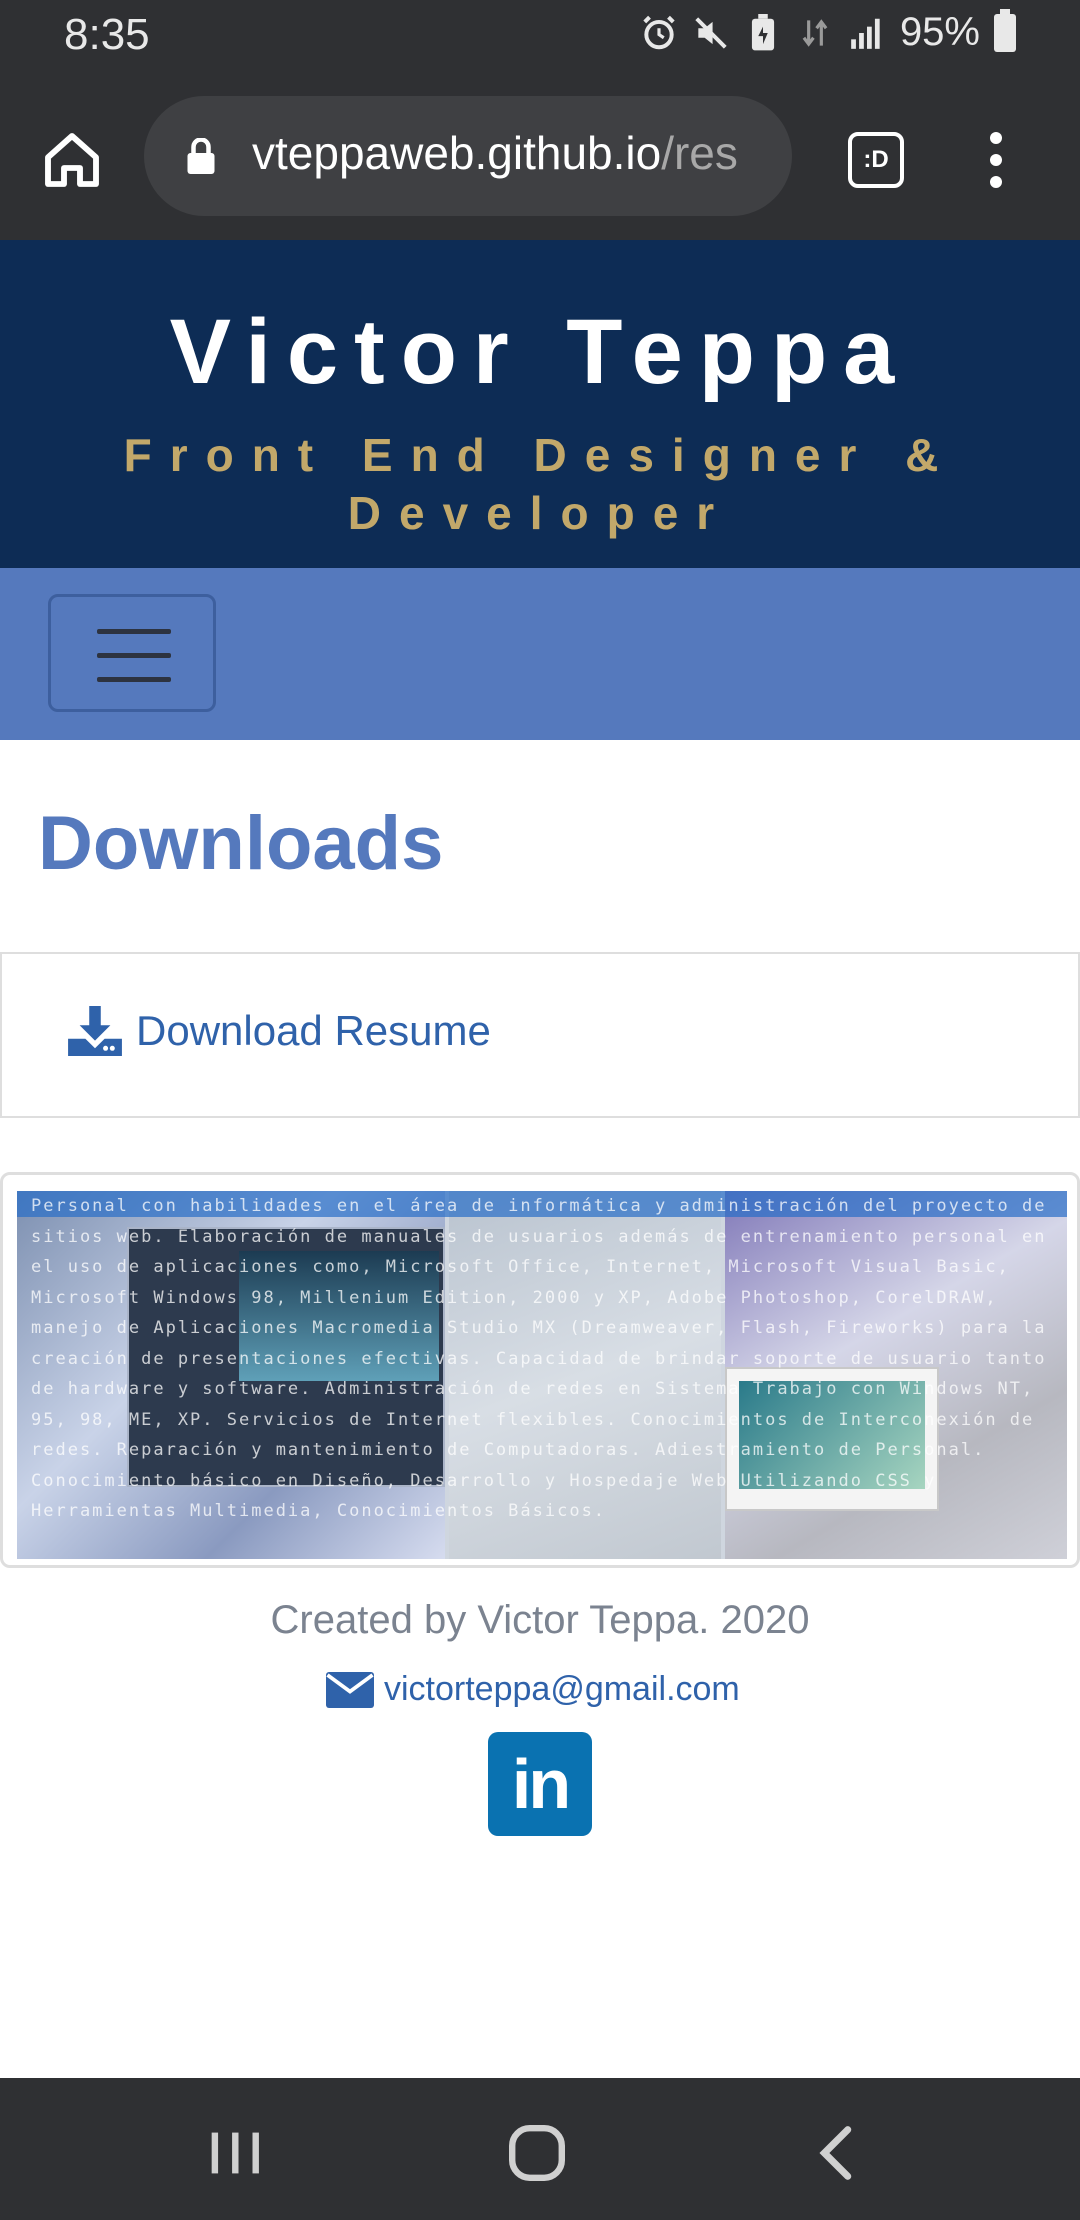  What do you see at coordinates (540, 484) in the screenshot?
I see `site-role: Front End Designer & Developer` at bounding box center [540, 484].